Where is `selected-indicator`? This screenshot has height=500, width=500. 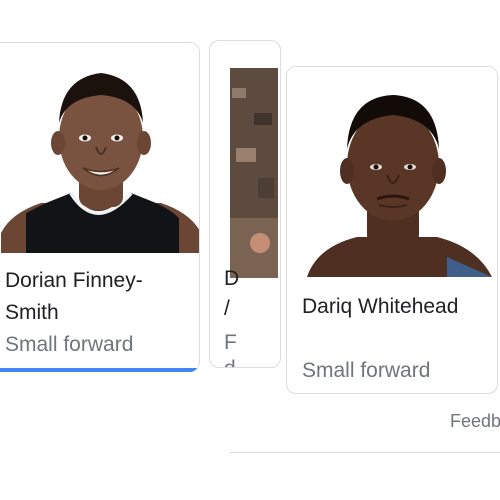 selected-indicator is located at coordinates (99, 370).